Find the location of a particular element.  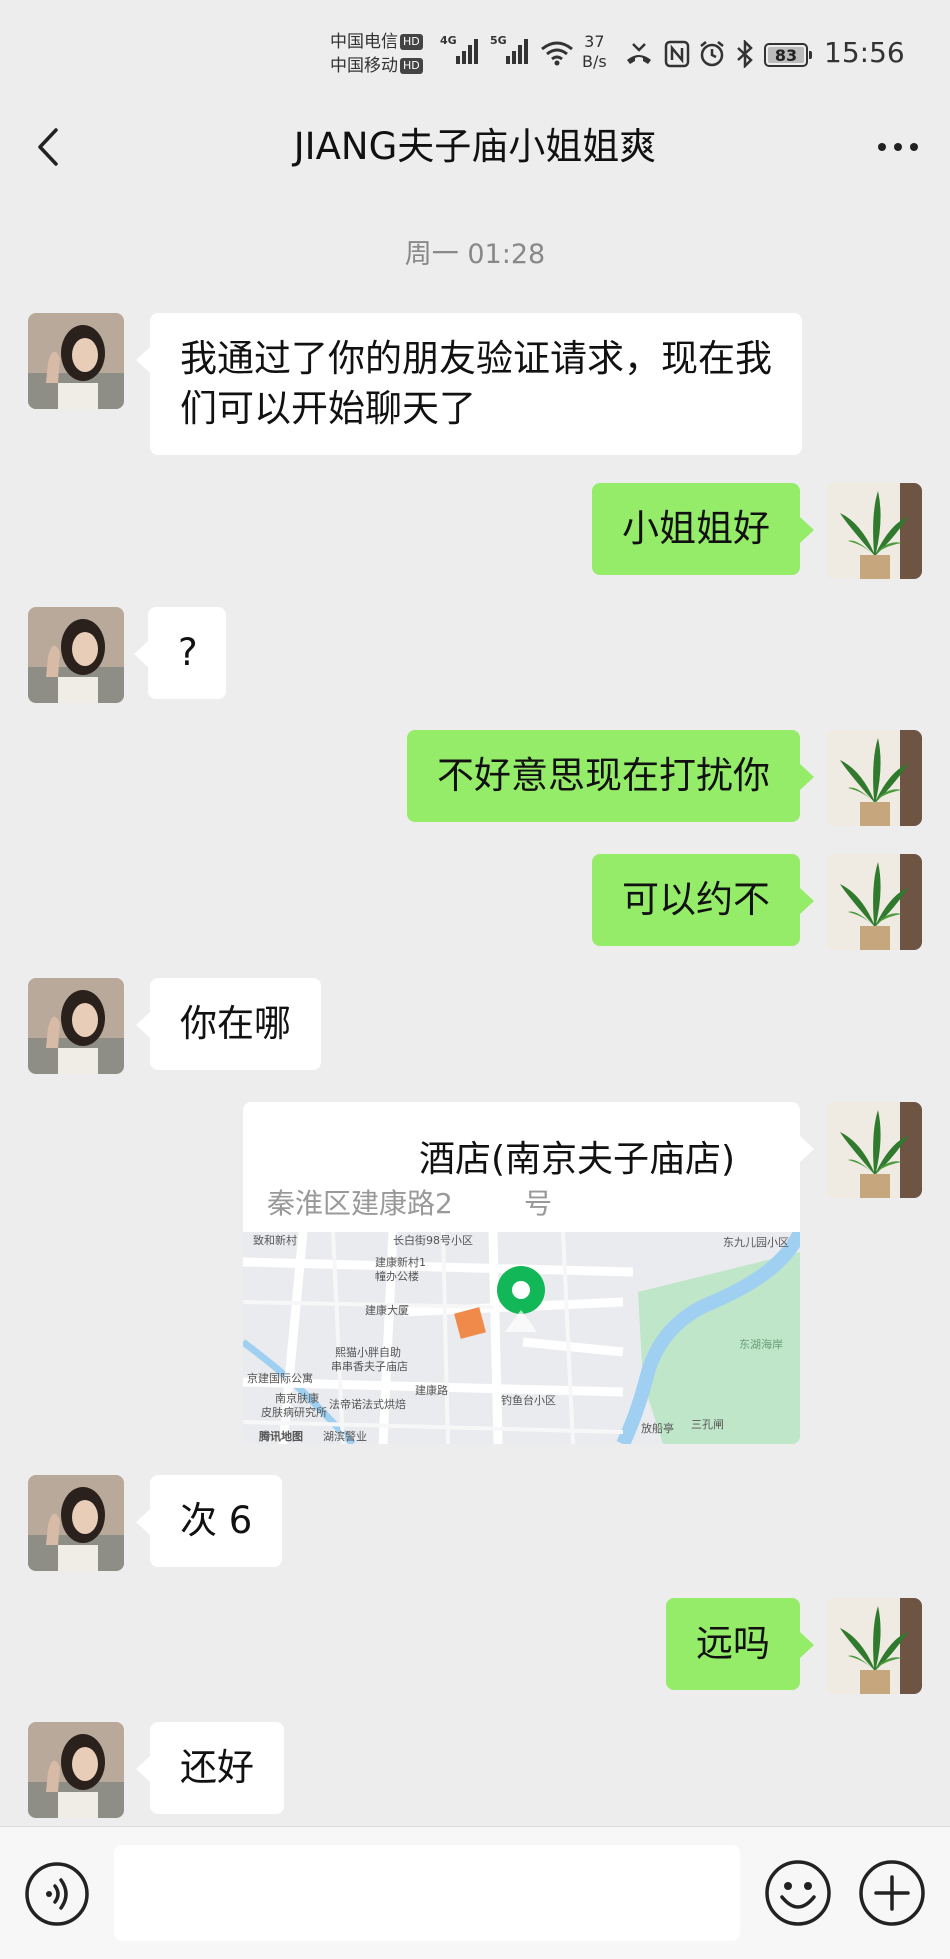

clock: 15:56 is located at coordinates (864, 52).